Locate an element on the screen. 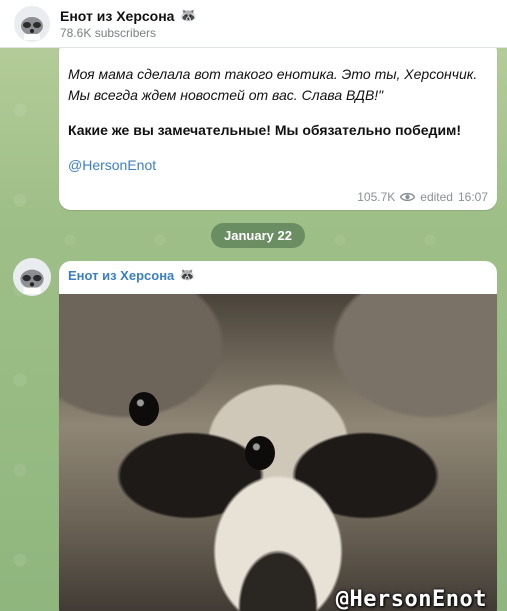 The height and width of the screenshot is (611, 507). eye-icon is located at coordinates (408, 197).